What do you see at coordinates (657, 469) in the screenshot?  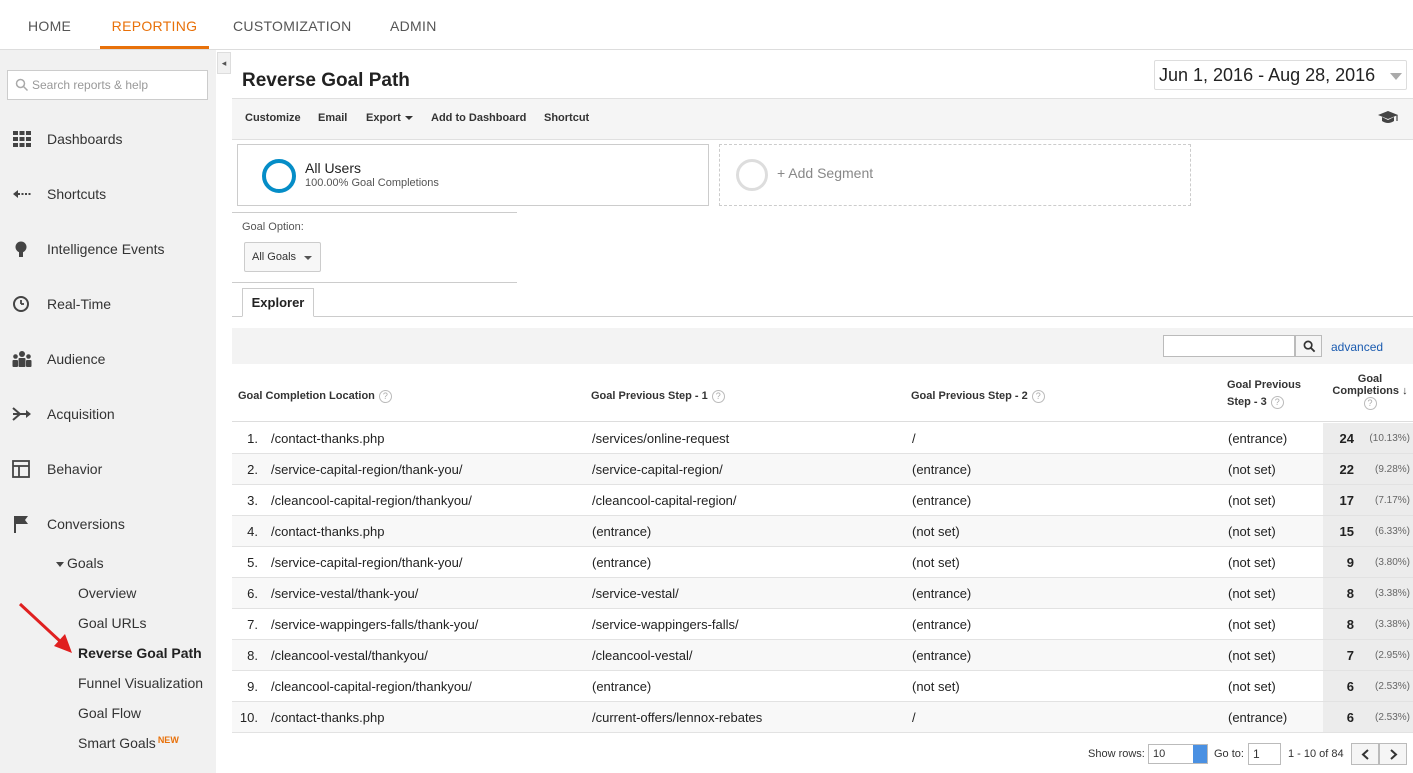 I see `previous-step-1-cell: /service-capital-region/` at bounding box center [657, 469].